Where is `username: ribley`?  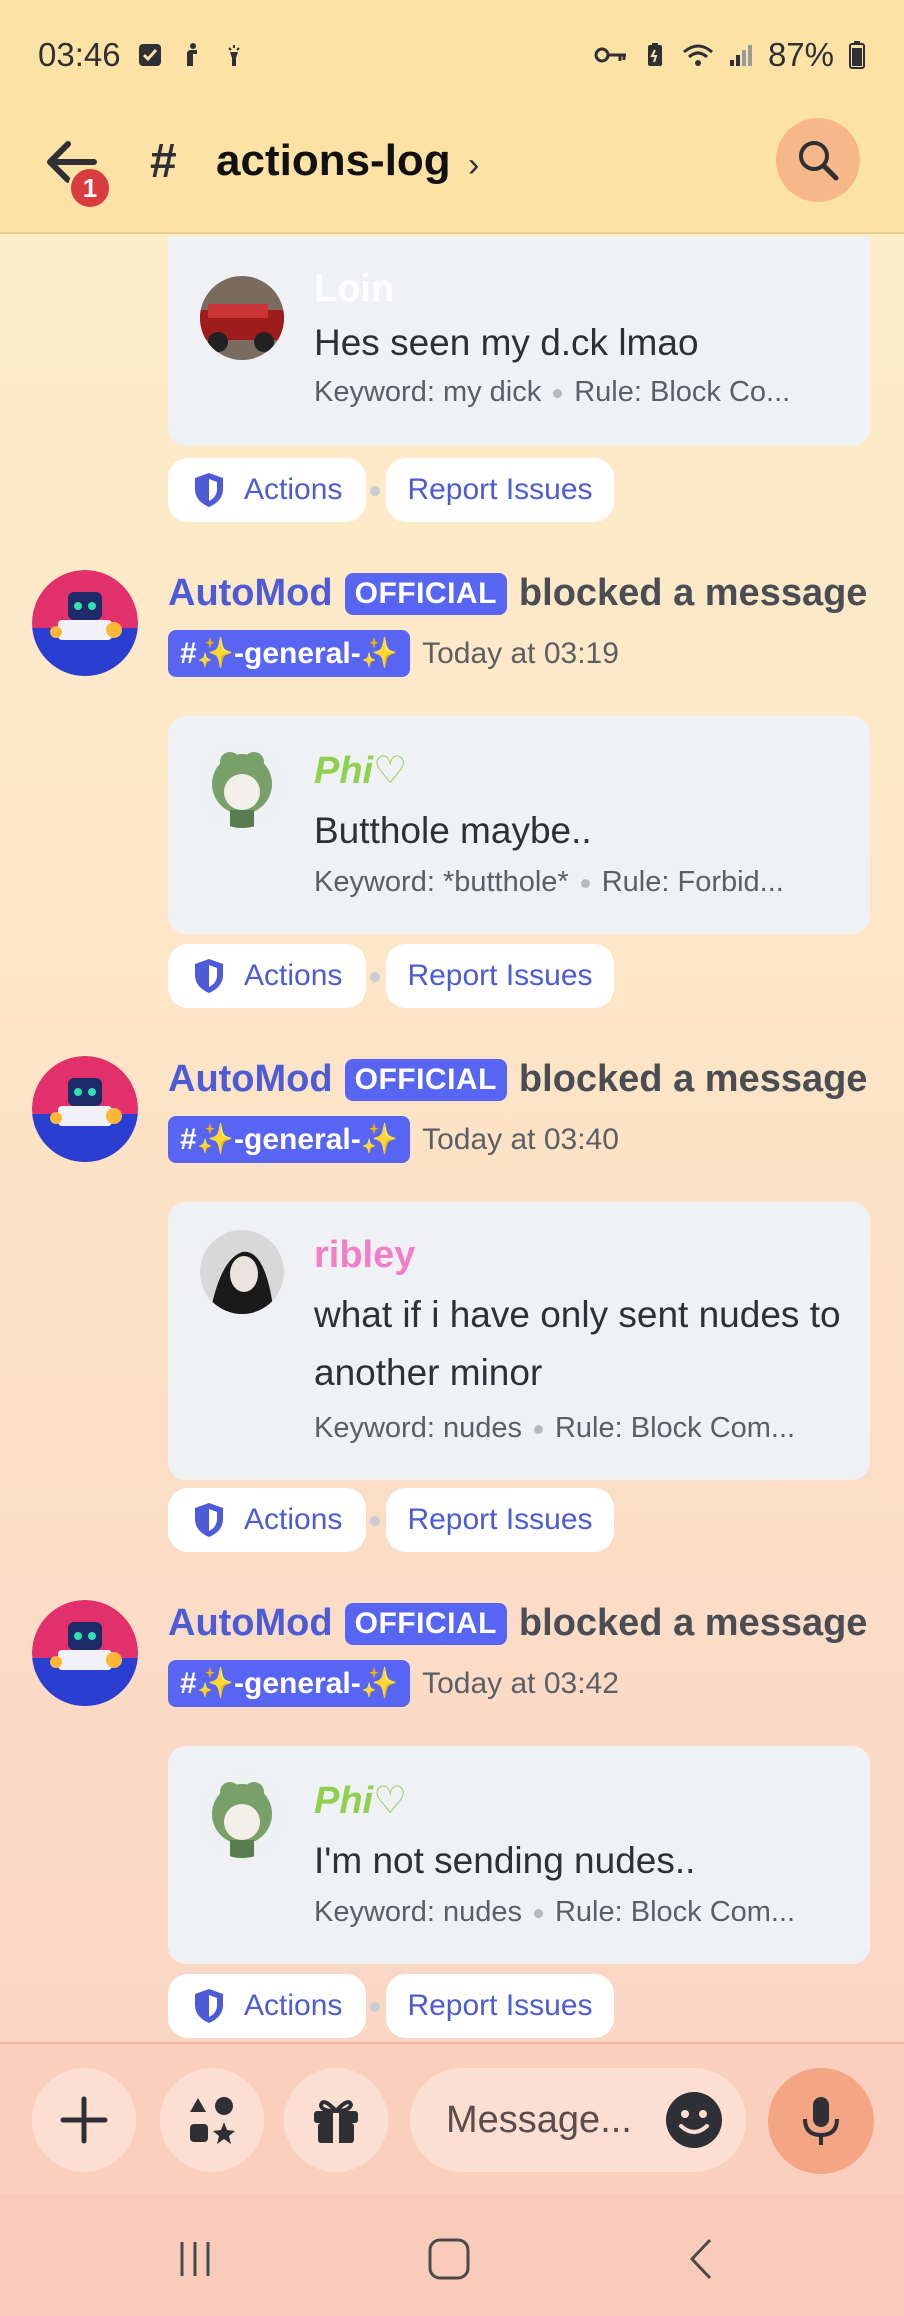
username: ribley is located at coordinates (364, 1255).